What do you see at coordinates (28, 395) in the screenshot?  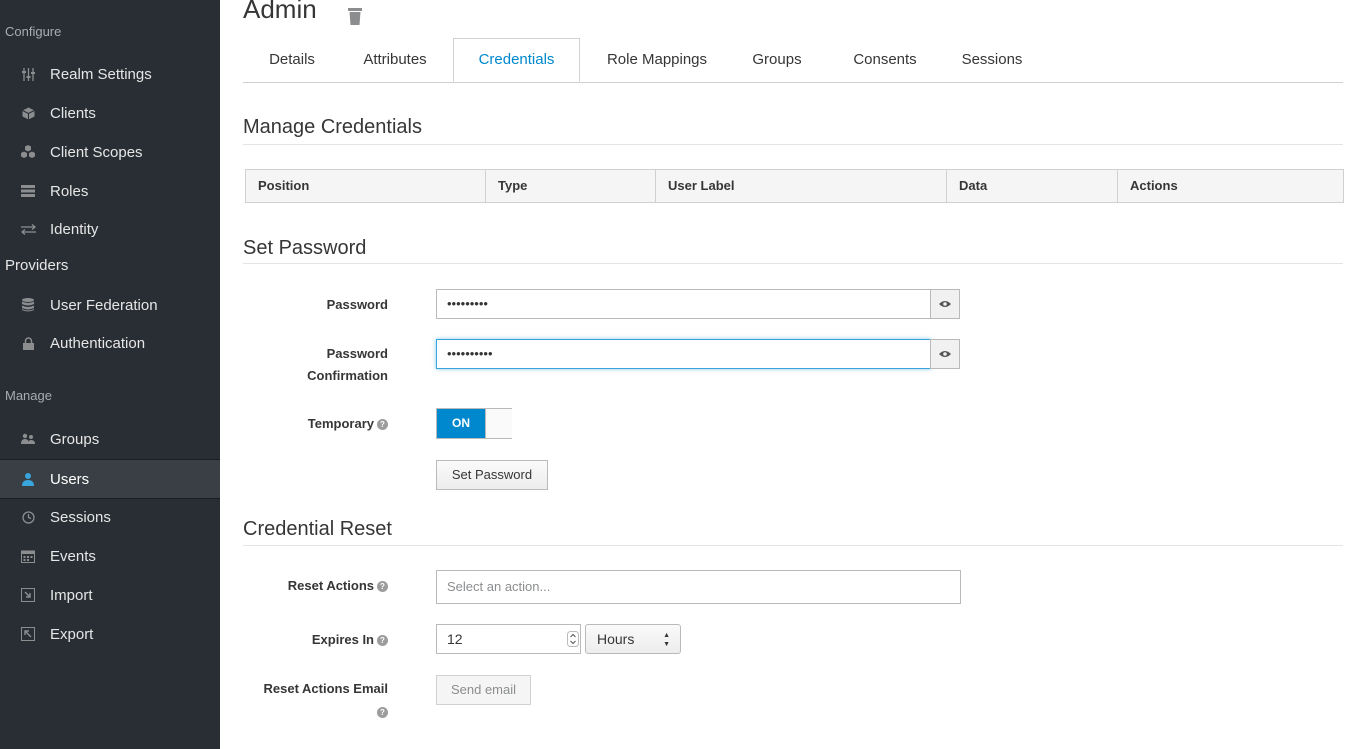 I see `sidebar-section-manage: Manage` at bounding box center [28, 395].